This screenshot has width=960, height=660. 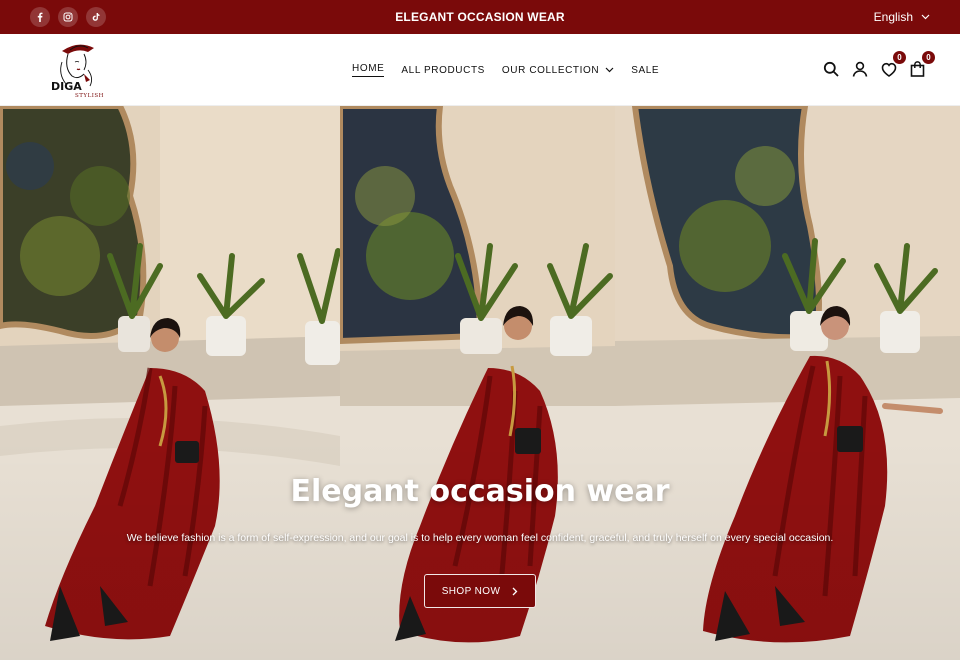 I want to click on brand-tagline: STYLISH, so click(x=89, y=96).